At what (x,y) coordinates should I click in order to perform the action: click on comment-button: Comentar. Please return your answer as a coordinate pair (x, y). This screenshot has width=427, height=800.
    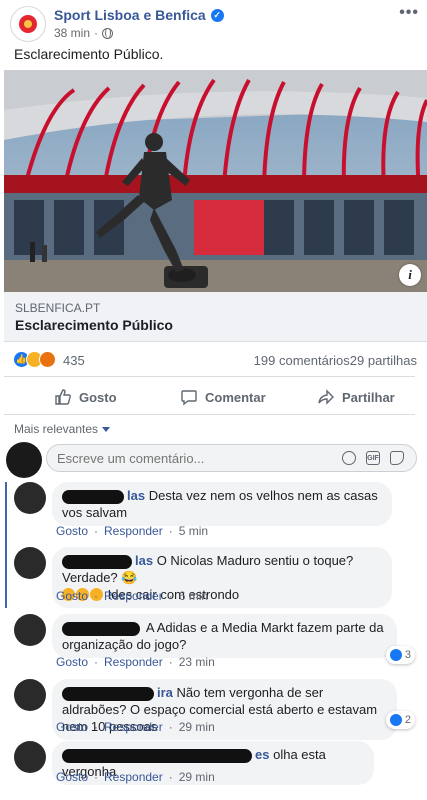
    Looking at the image, I should click on (223, 397).